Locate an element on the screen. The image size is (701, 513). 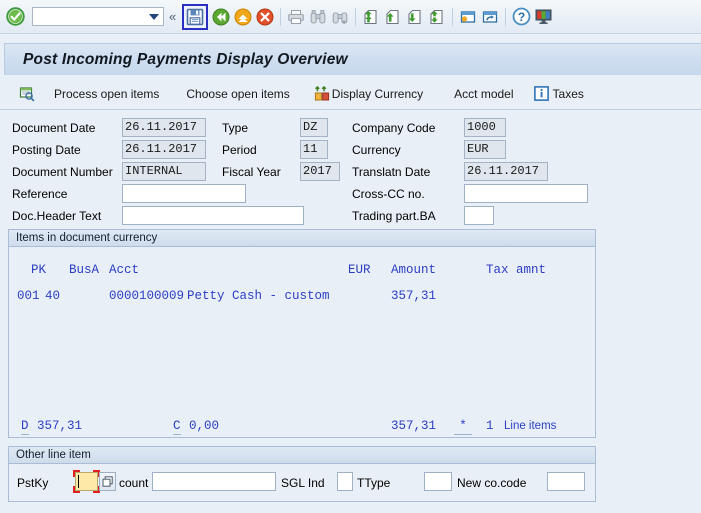
currency-row: Currency is located at coordinates (376, 150).